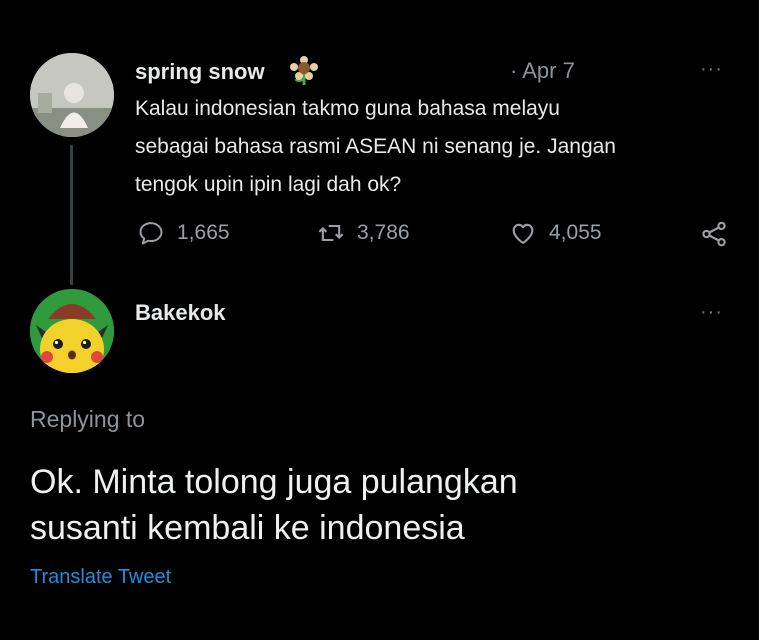  I want to click on share-action, so click(714, 236).